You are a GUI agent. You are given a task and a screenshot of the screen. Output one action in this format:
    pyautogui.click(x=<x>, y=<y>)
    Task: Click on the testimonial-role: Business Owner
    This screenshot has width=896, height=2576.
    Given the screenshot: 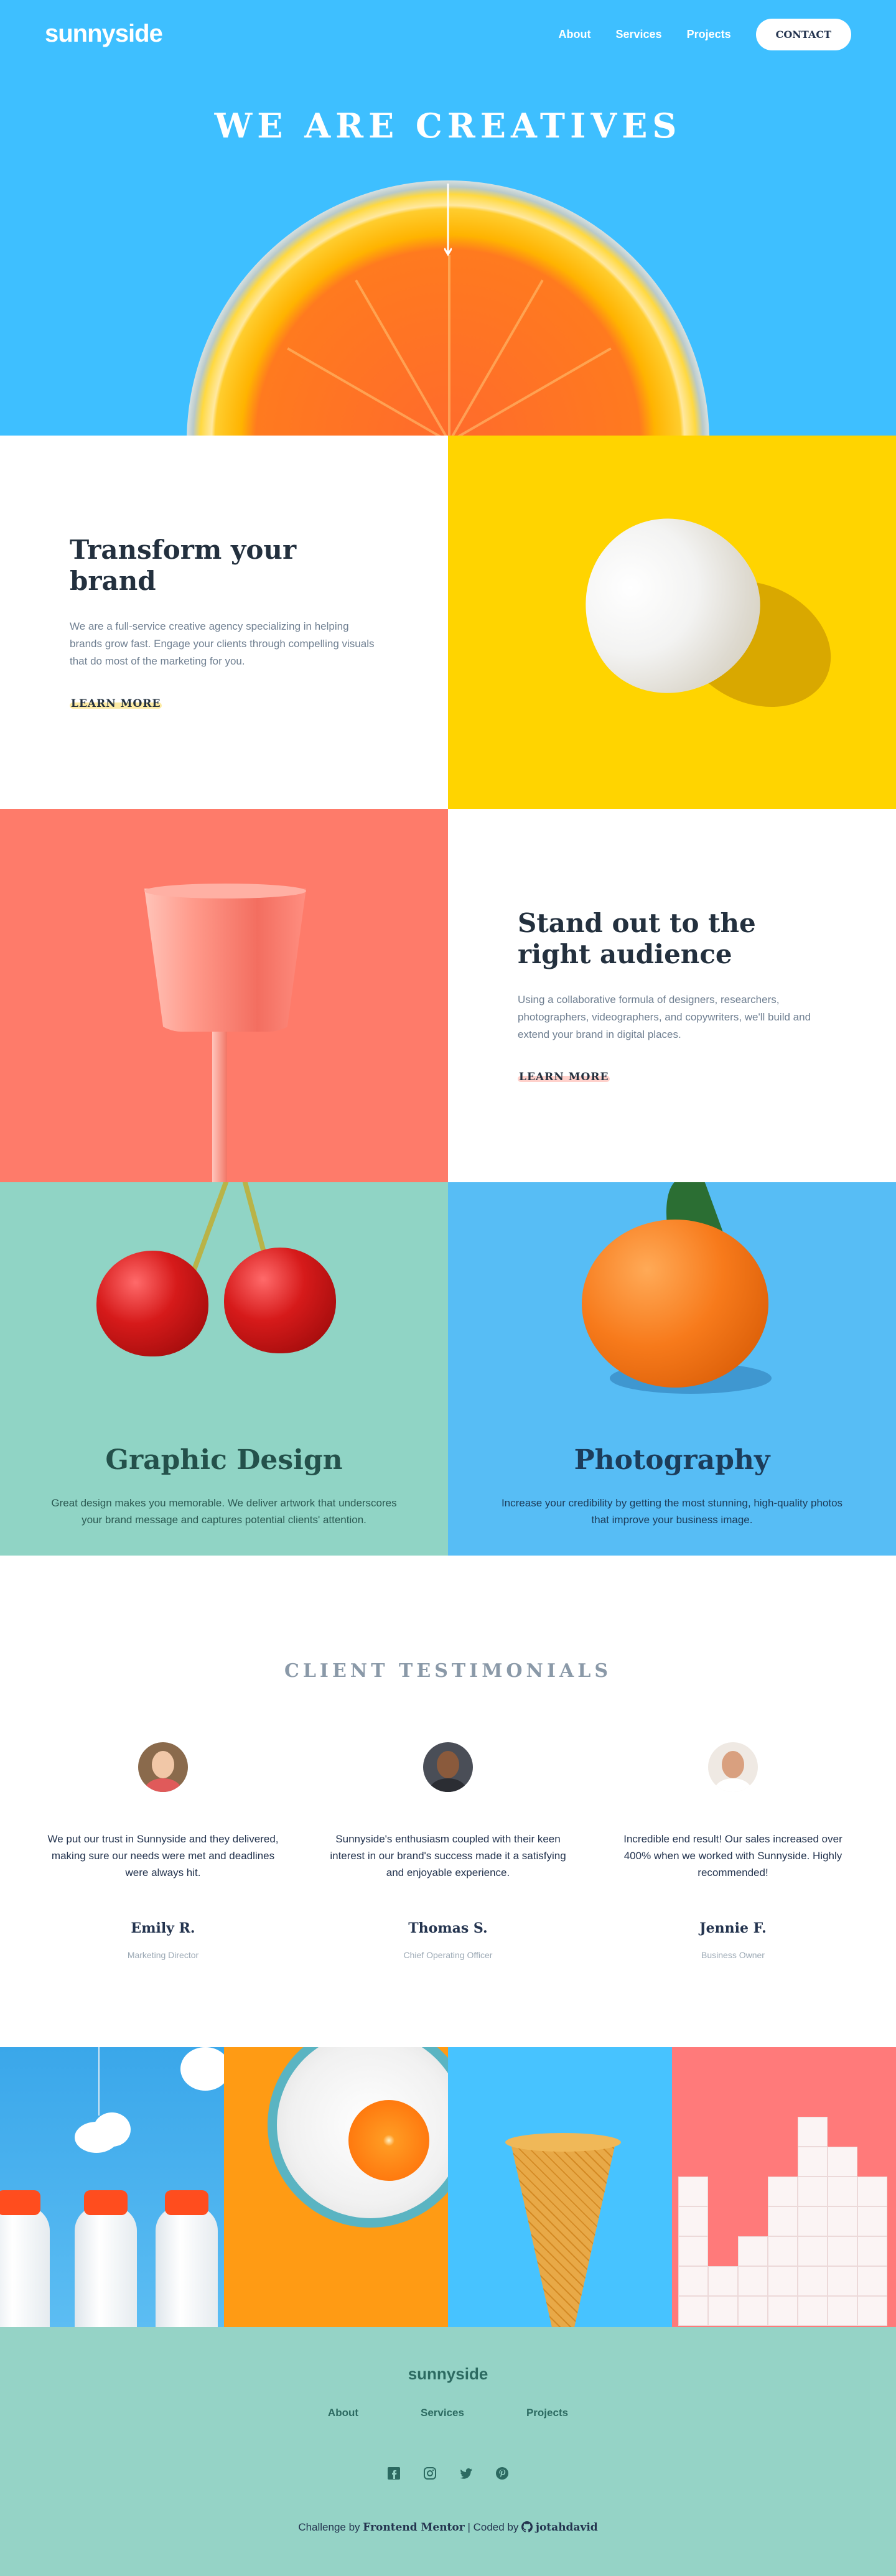 What is the action you would take?
    pyautogui.click(x=733, y=1954)
    